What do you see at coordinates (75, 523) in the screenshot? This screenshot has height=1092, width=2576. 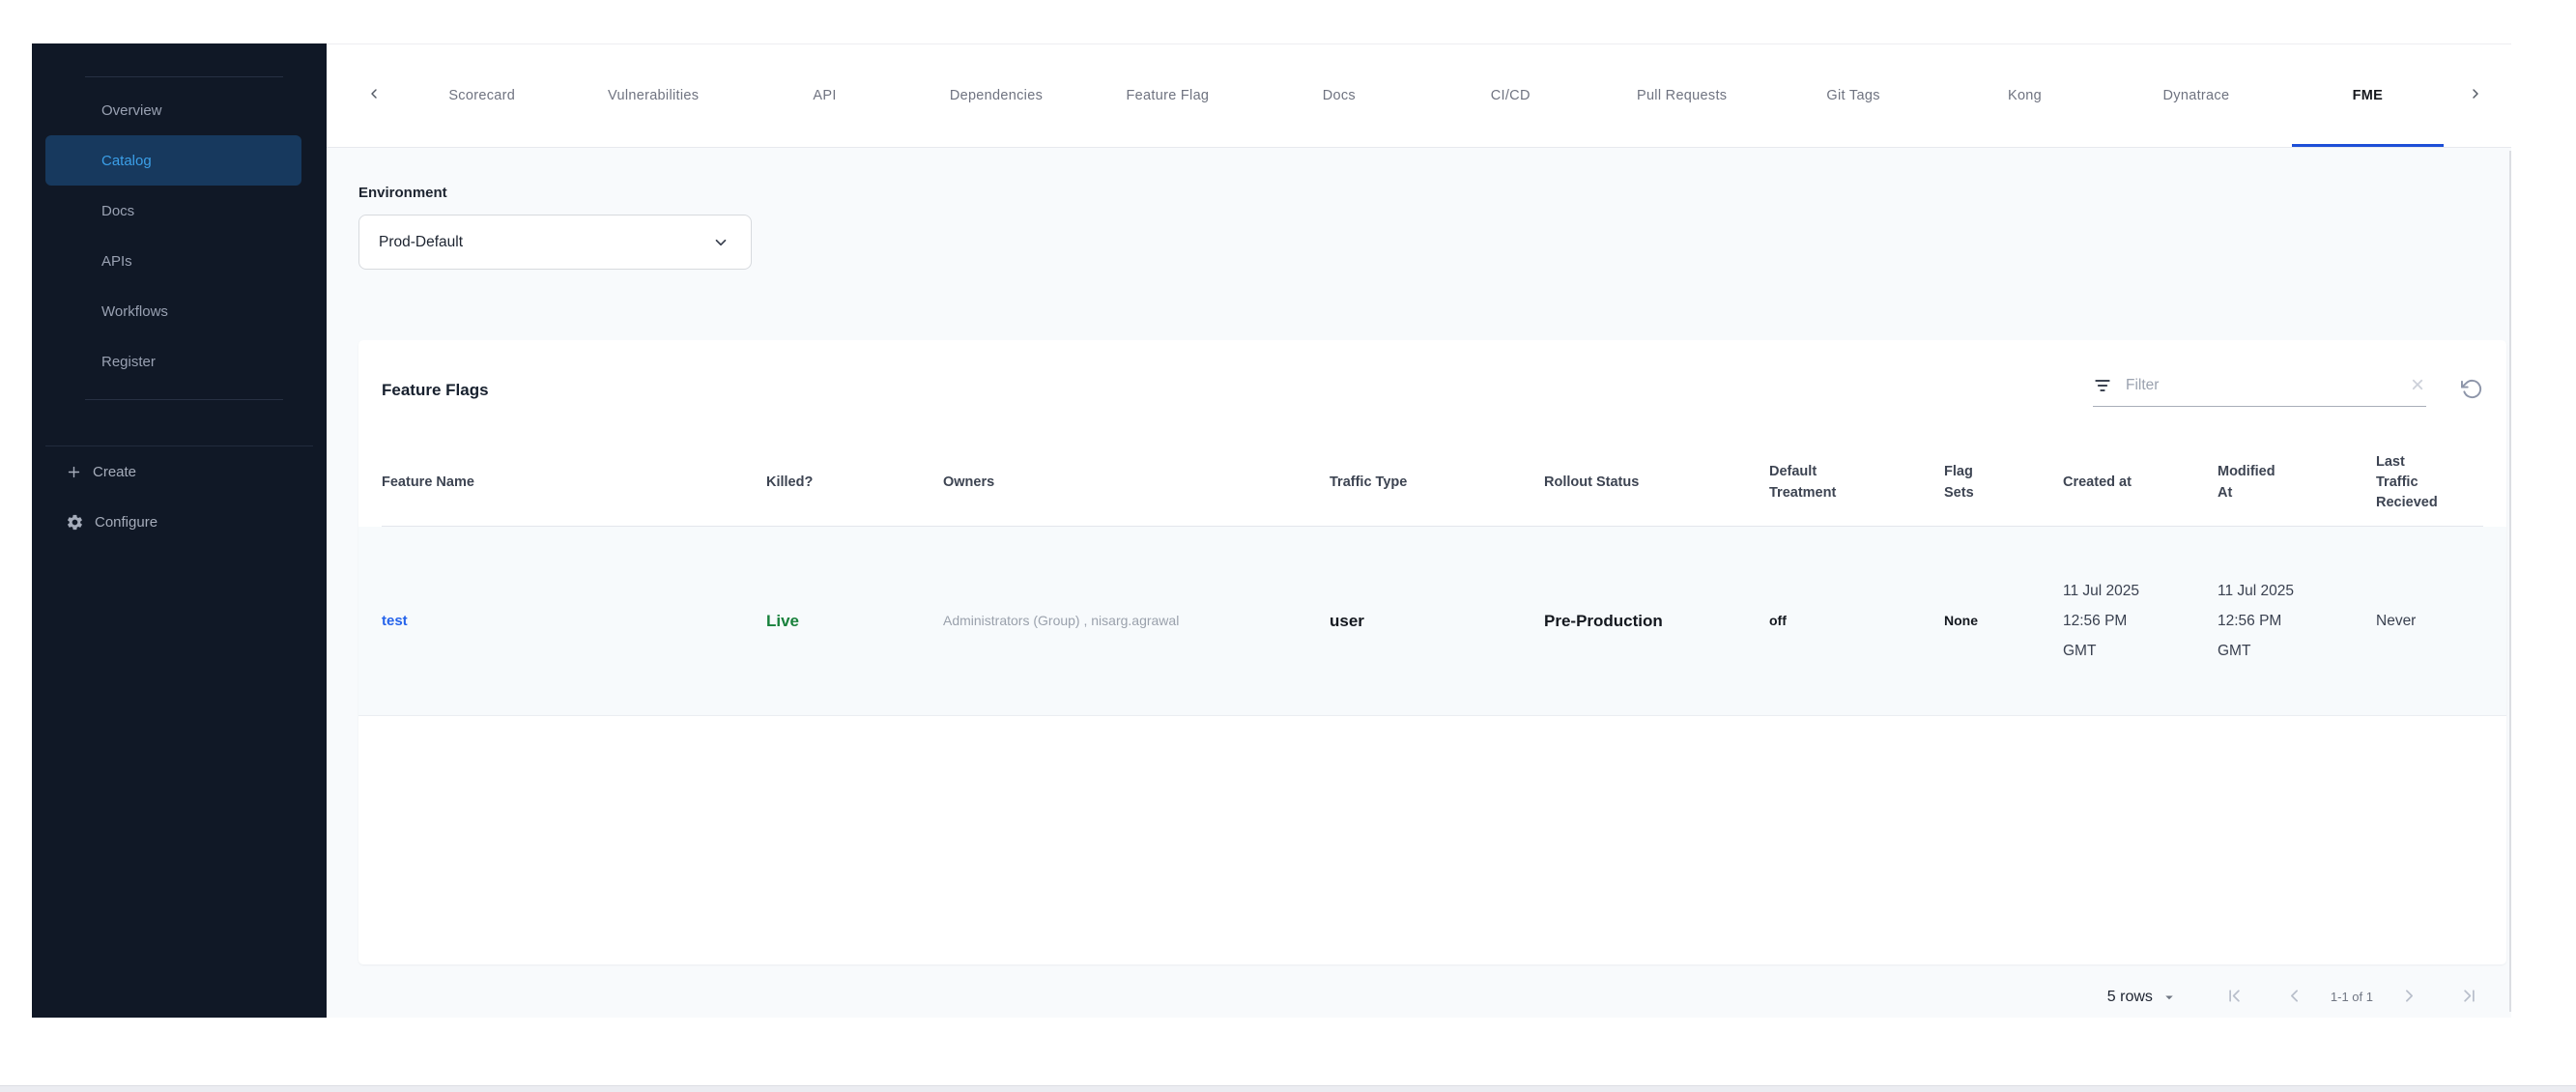 I see `gear-icon` at bounding box center [75, 523].